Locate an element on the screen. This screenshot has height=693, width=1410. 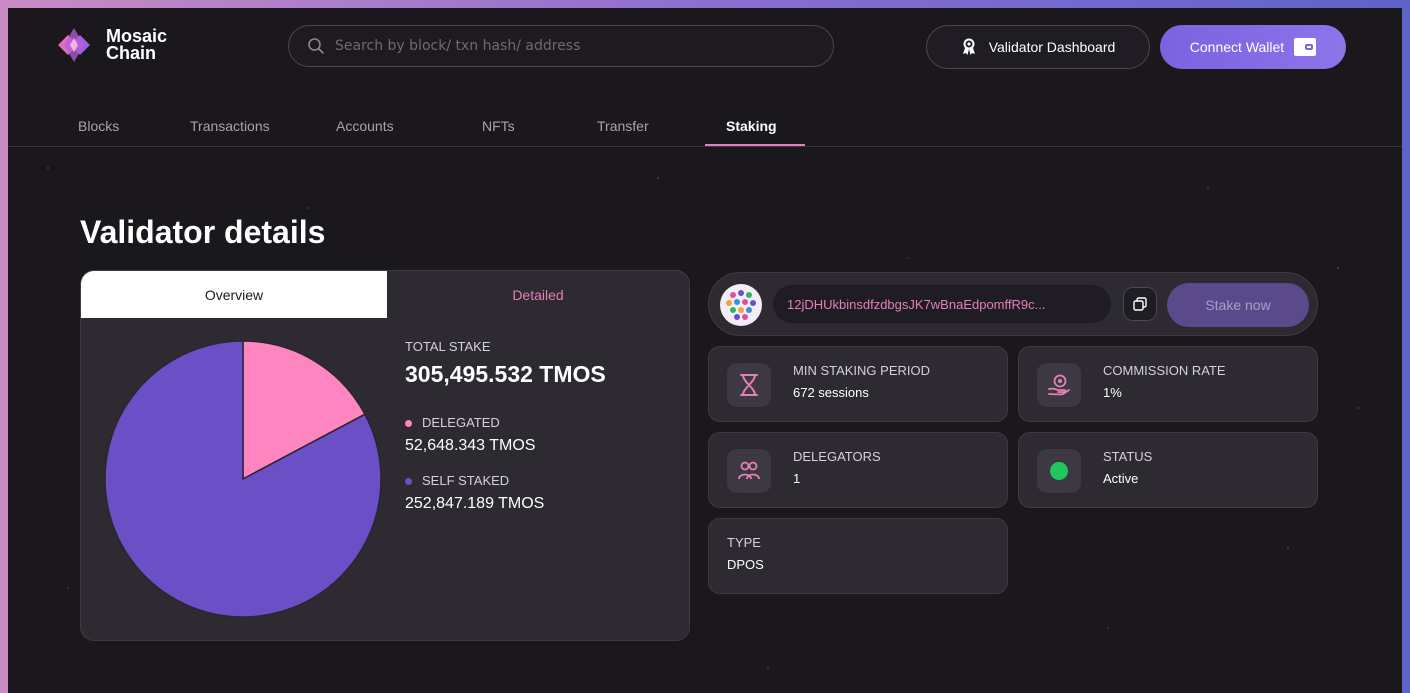
delegators-label: DELEGATORS is located at coordinates (837, 456).